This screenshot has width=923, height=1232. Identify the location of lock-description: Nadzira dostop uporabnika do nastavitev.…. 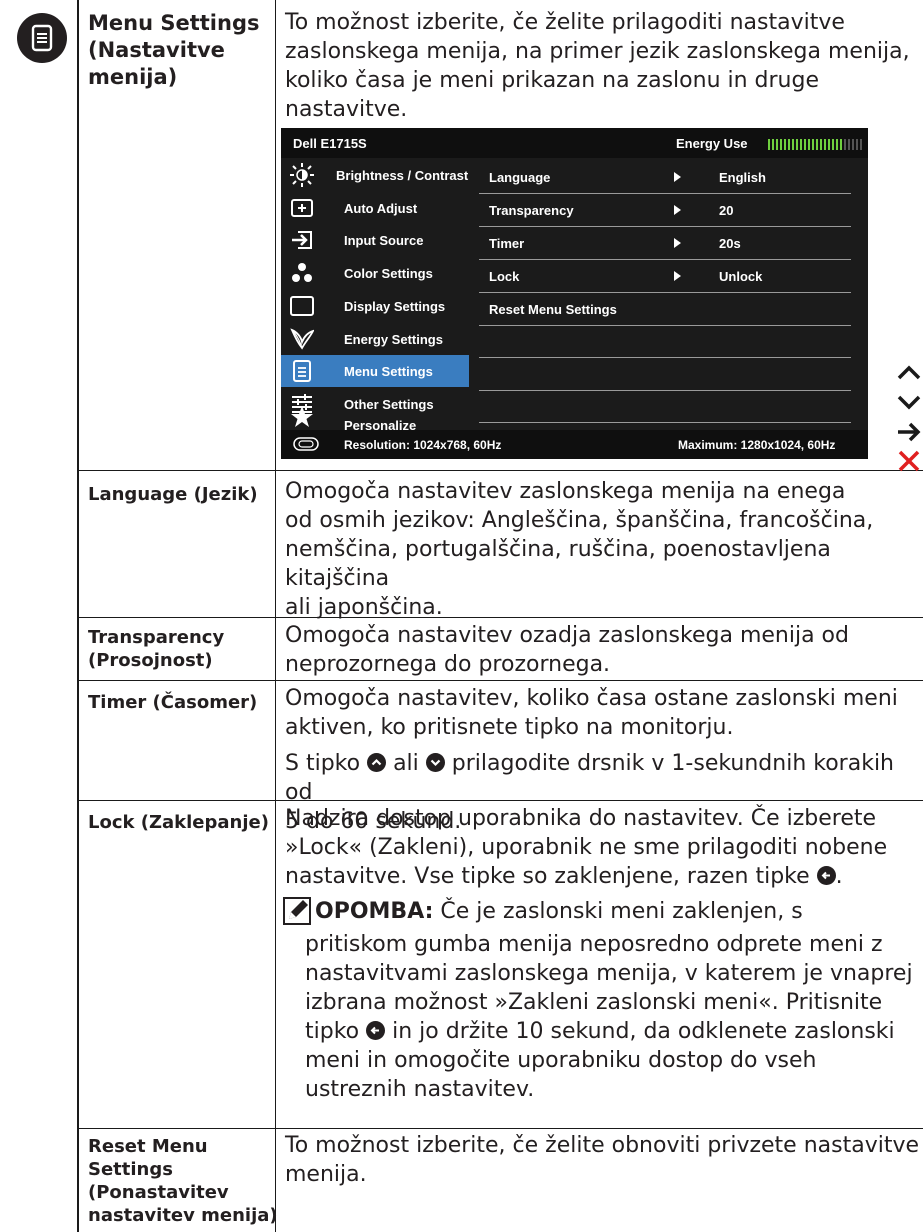
(586, 847).